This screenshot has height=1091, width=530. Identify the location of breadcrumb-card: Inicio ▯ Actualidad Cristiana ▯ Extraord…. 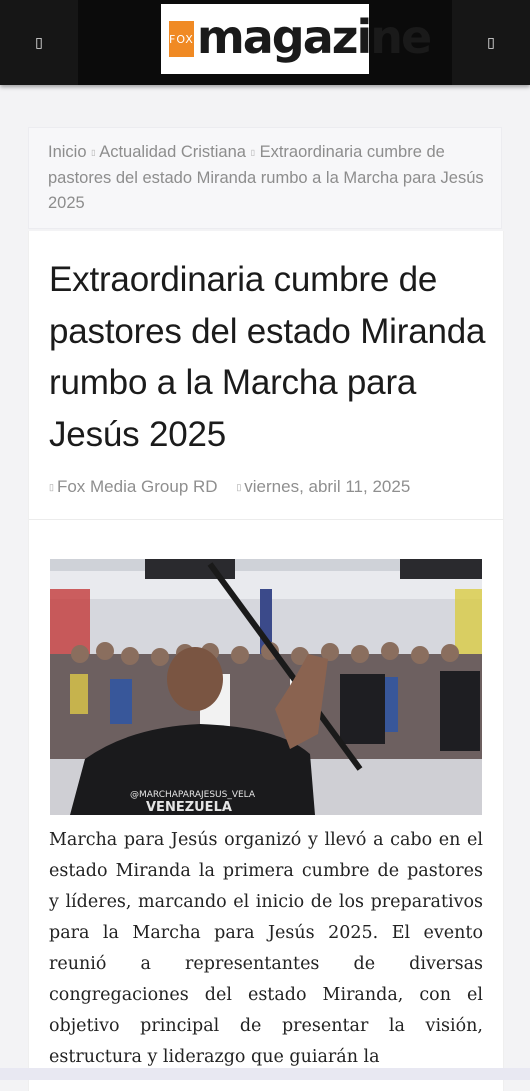
(265, 178).